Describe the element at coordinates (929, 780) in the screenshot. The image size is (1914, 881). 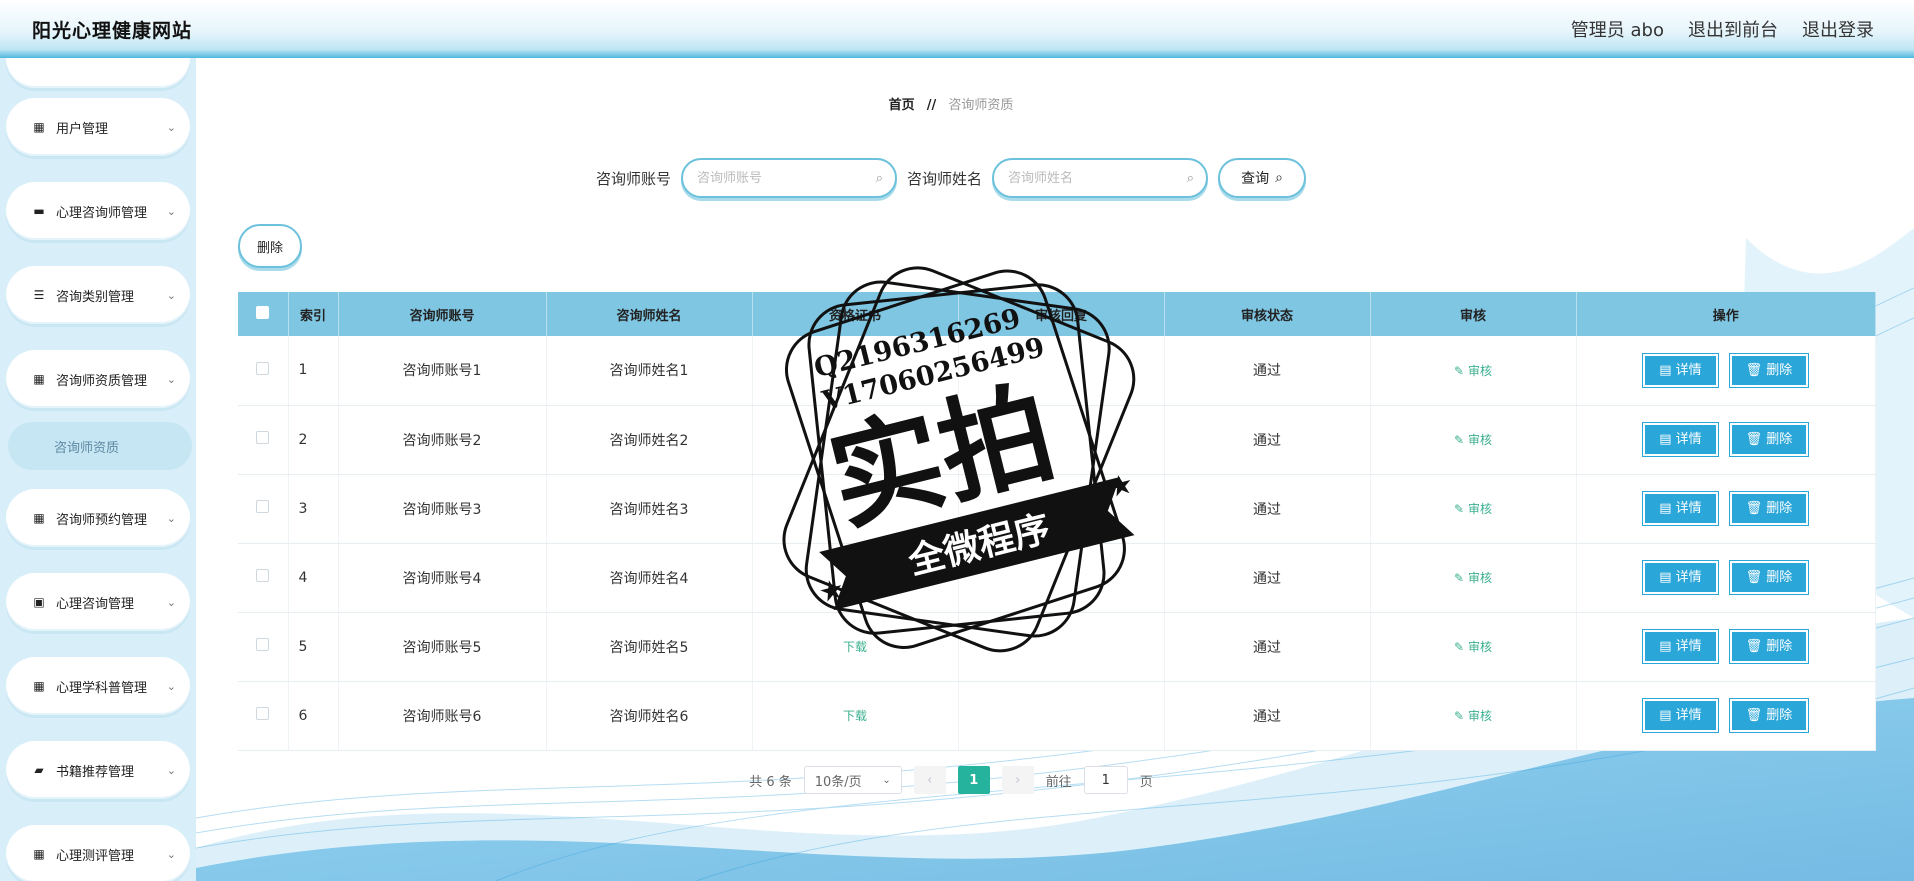
I see `prev-page-button: ‹` at that location.